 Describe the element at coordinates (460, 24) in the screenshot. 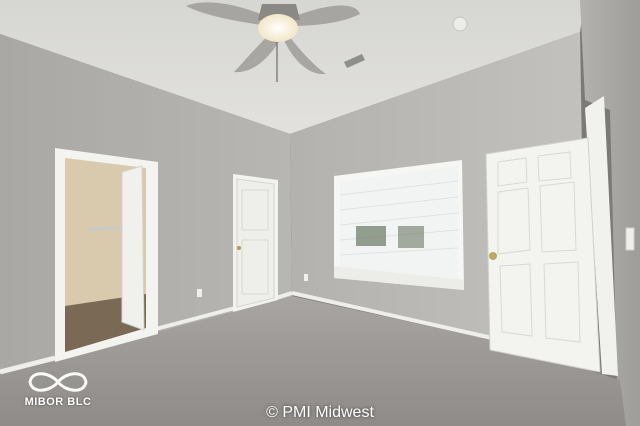

I see `smoke-detector` at that location.